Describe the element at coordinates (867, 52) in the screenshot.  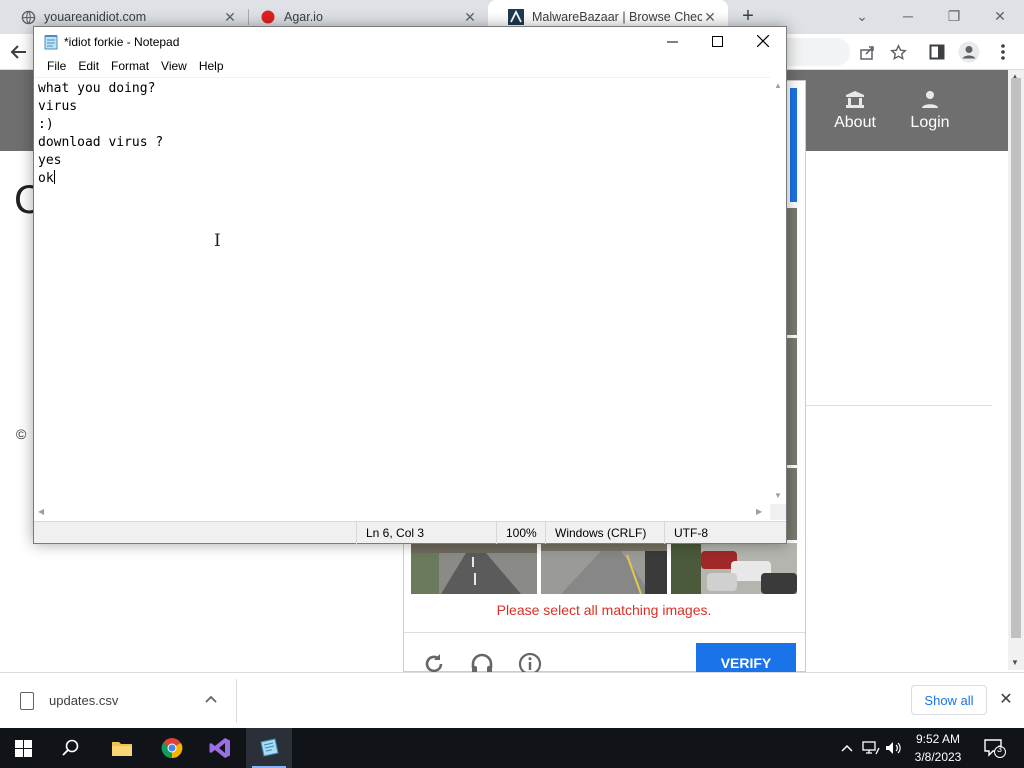
I see `share-icon` at that location.